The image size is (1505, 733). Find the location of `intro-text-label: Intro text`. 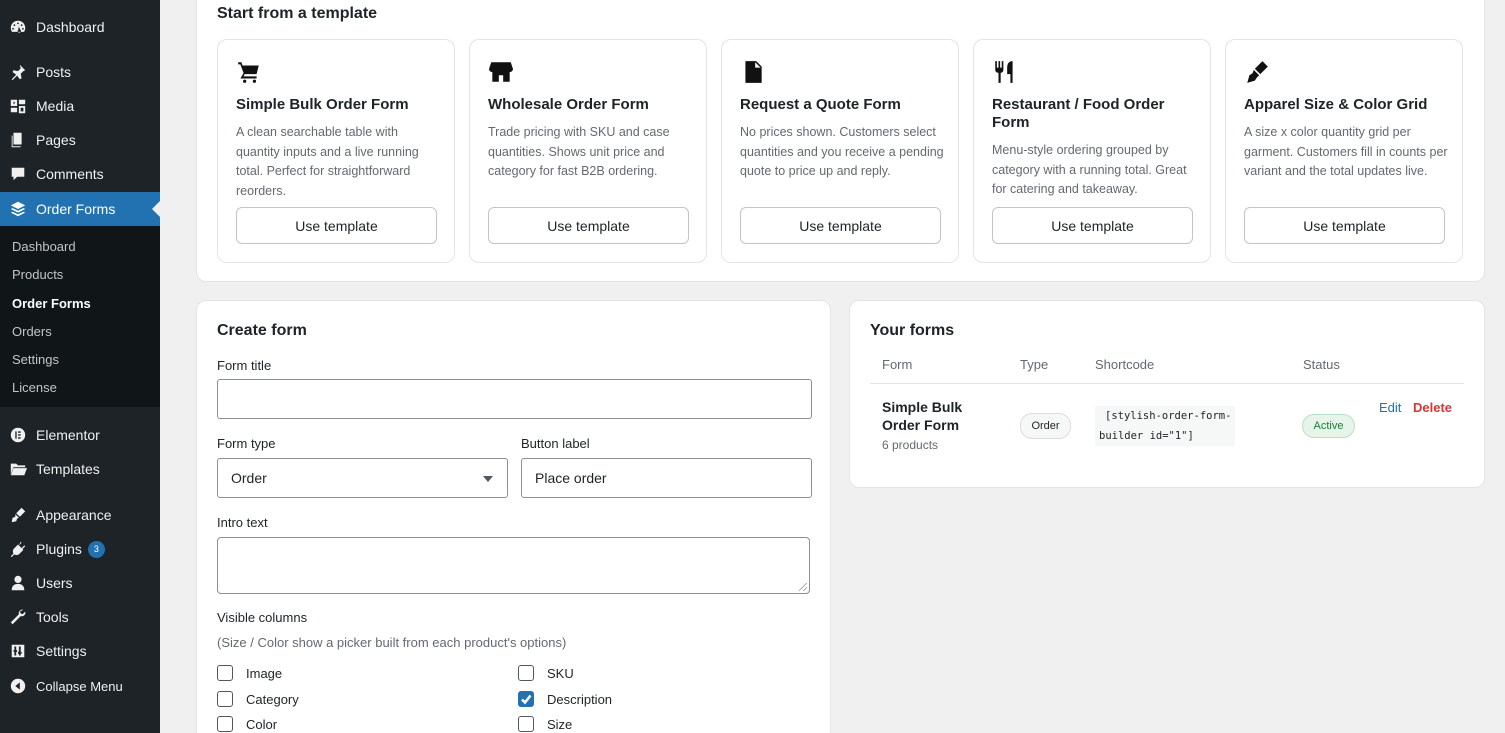

intro-text-label: Intro text is located at coordinates (242, 522).